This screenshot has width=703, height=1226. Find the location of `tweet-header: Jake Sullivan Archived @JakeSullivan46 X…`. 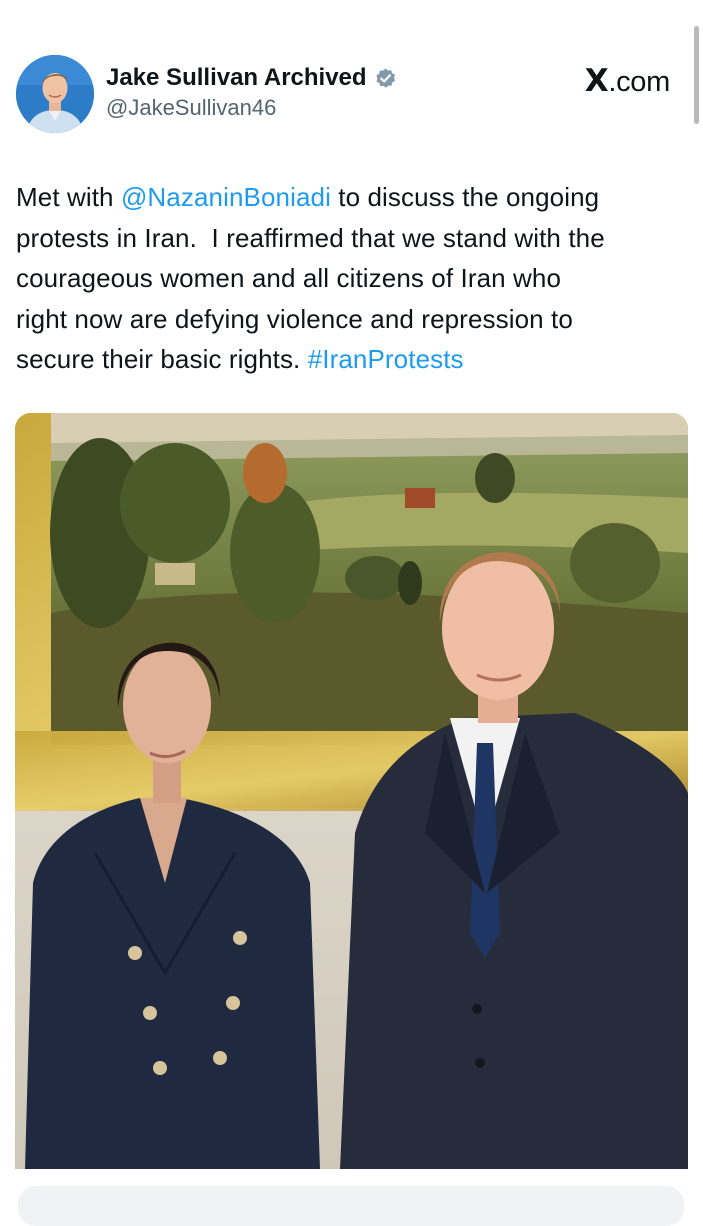

tweet-header: Jake Sullivan Archived @JakeSullivan46 X… is located at coordinates (346, 95).